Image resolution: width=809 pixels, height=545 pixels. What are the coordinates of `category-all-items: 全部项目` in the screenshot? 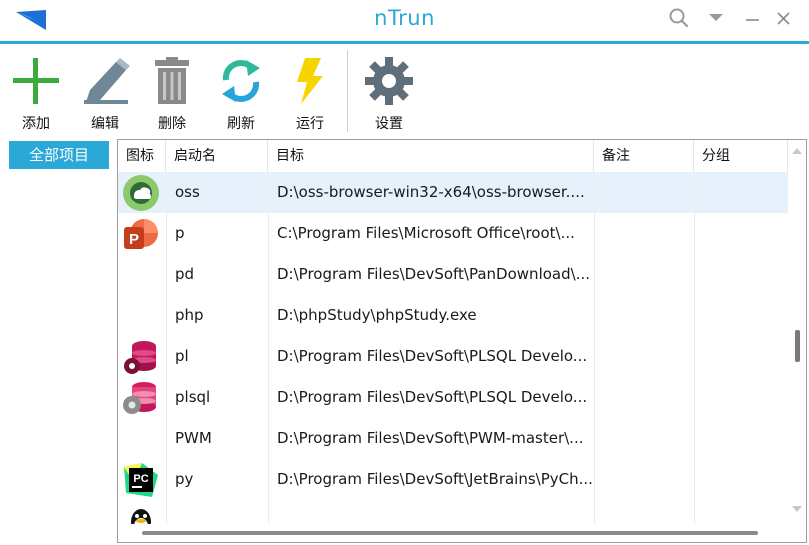 It's located at (59, 155).